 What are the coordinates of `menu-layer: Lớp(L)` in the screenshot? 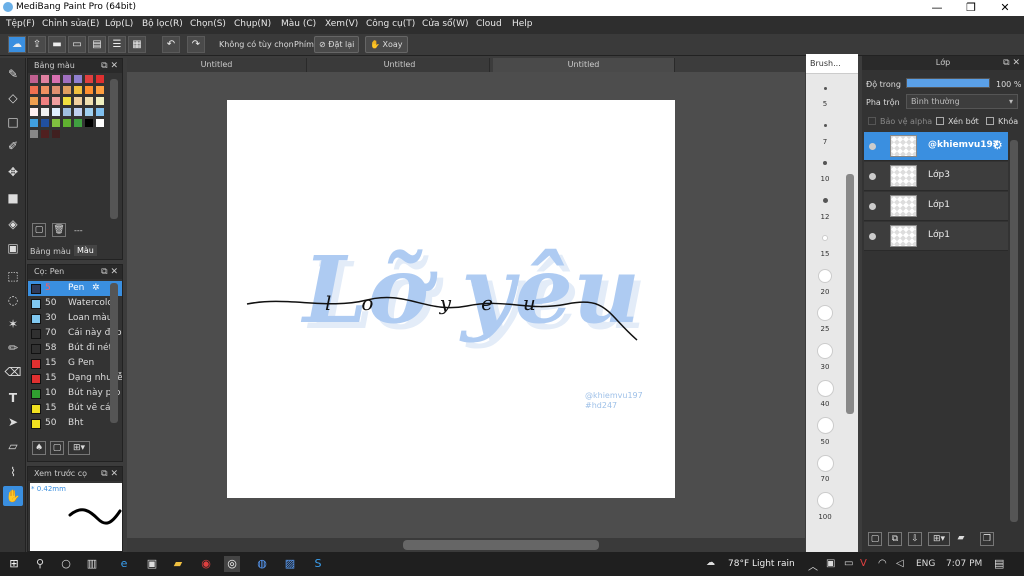 It's located at (119, 24).